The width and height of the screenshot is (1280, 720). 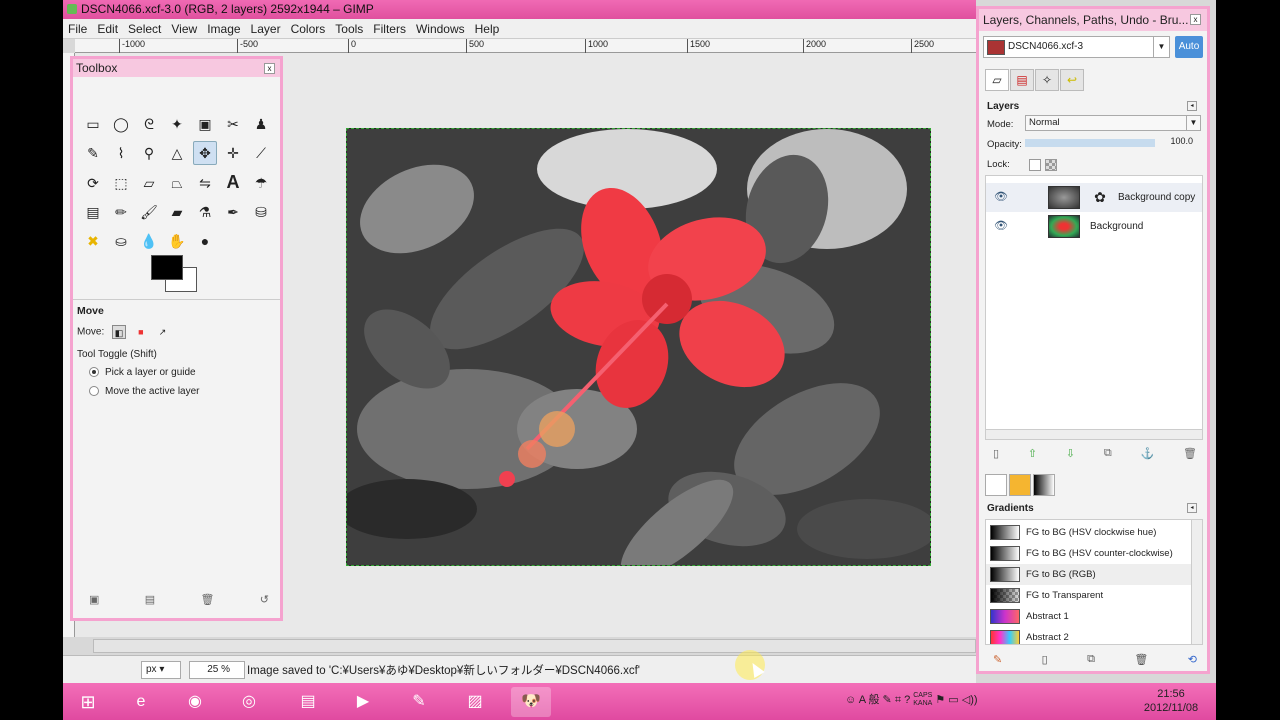 I want to click on opacity-slider: 100.0, so click(x=1113, y=143).